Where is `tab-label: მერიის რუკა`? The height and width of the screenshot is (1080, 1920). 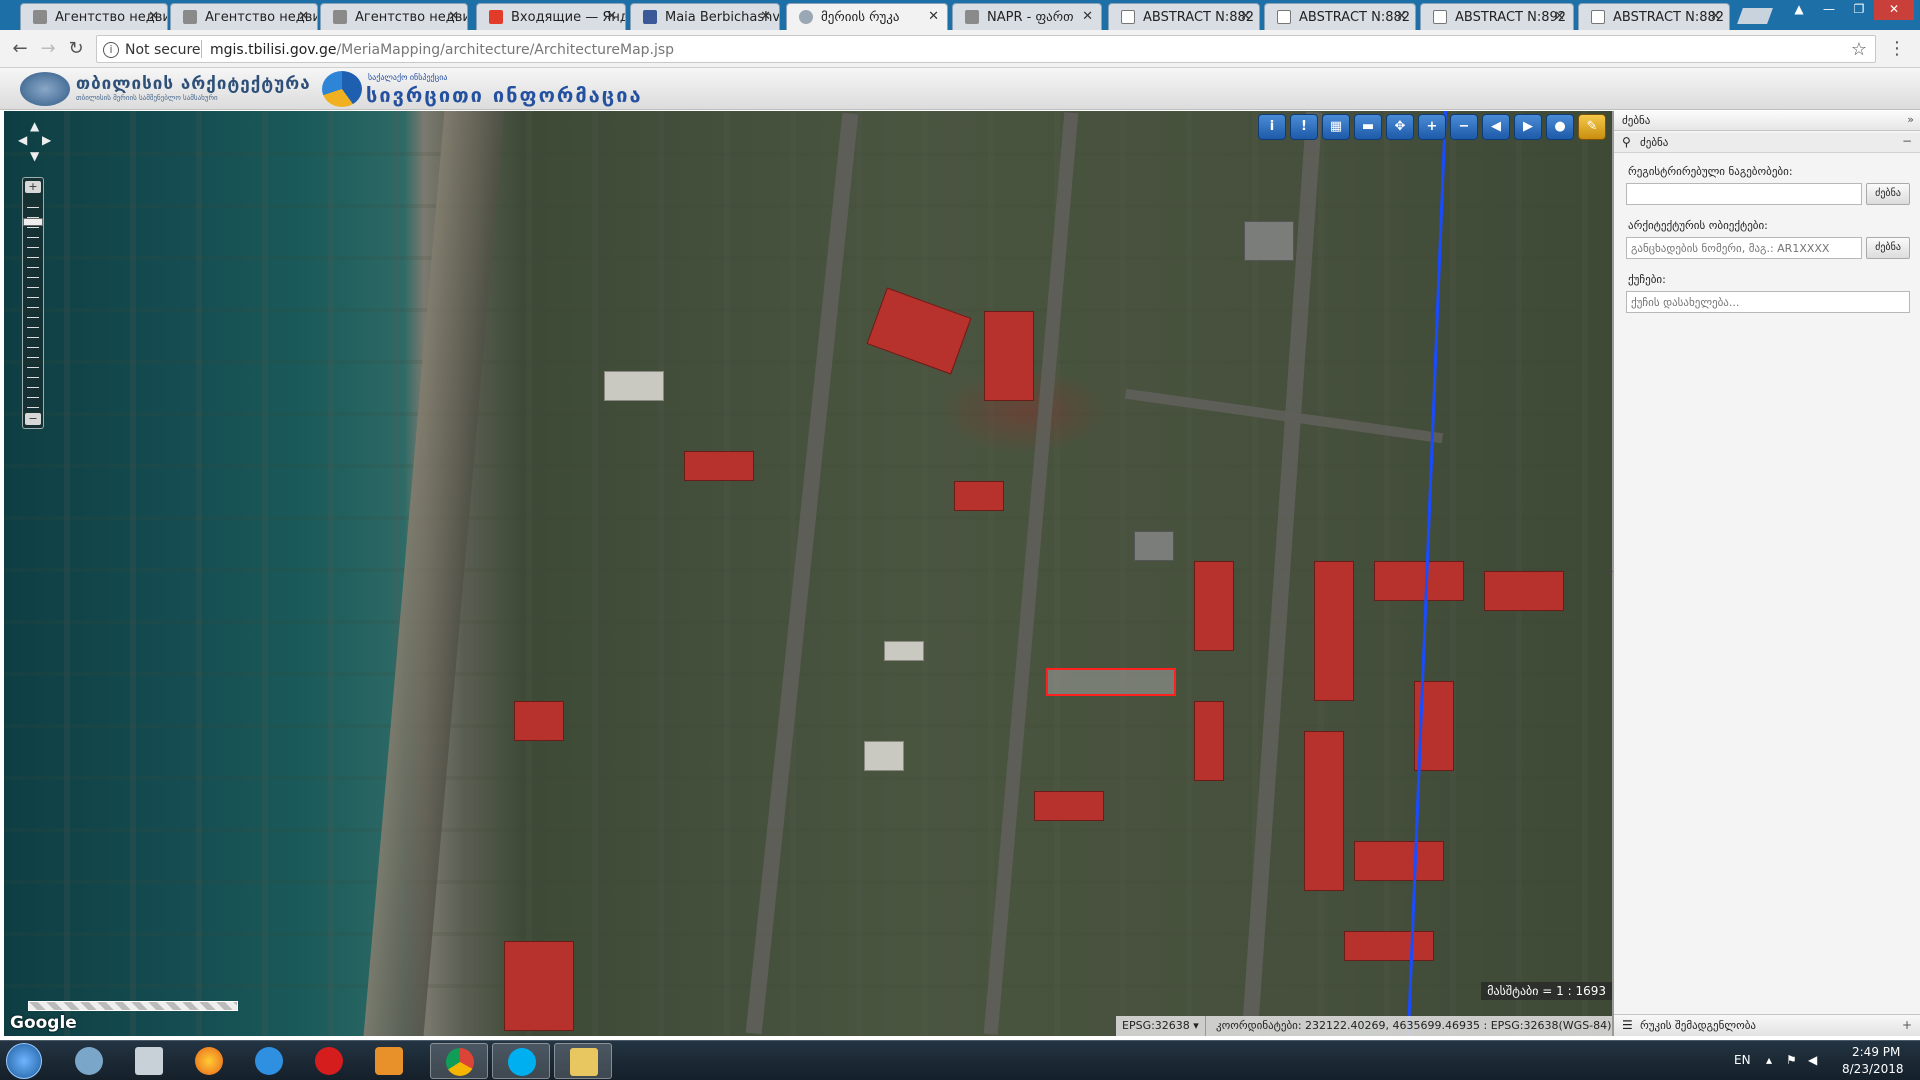 tab-label: მერიის რუკა is located at coordinates (860, 17).